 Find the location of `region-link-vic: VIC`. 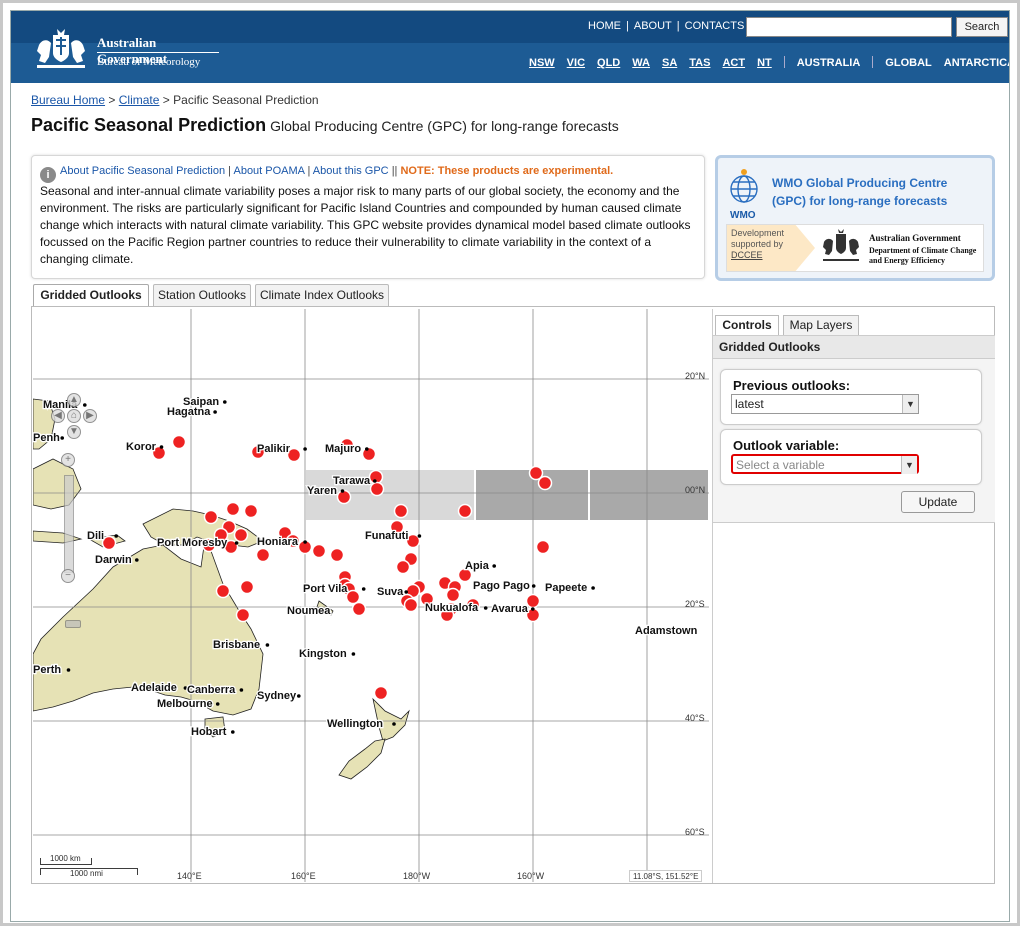

region-link-vic: VIC is located at coordinates (576, 63).